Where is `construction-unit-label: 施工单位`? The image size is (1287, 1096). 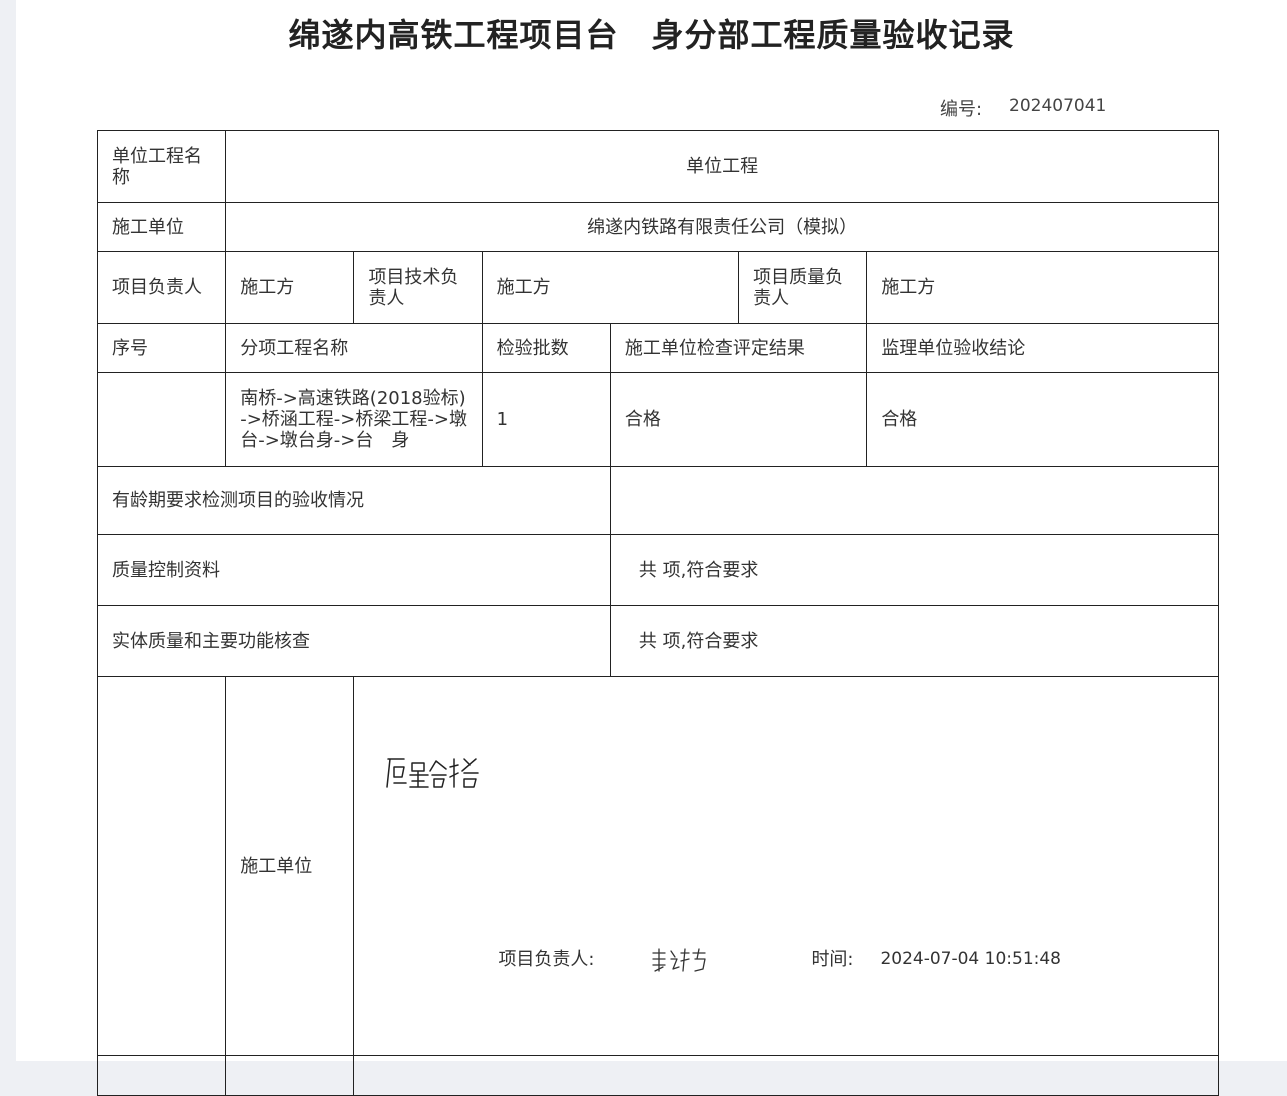 construction-unit-label: 施工单位 is located at coordinates (161, 227).